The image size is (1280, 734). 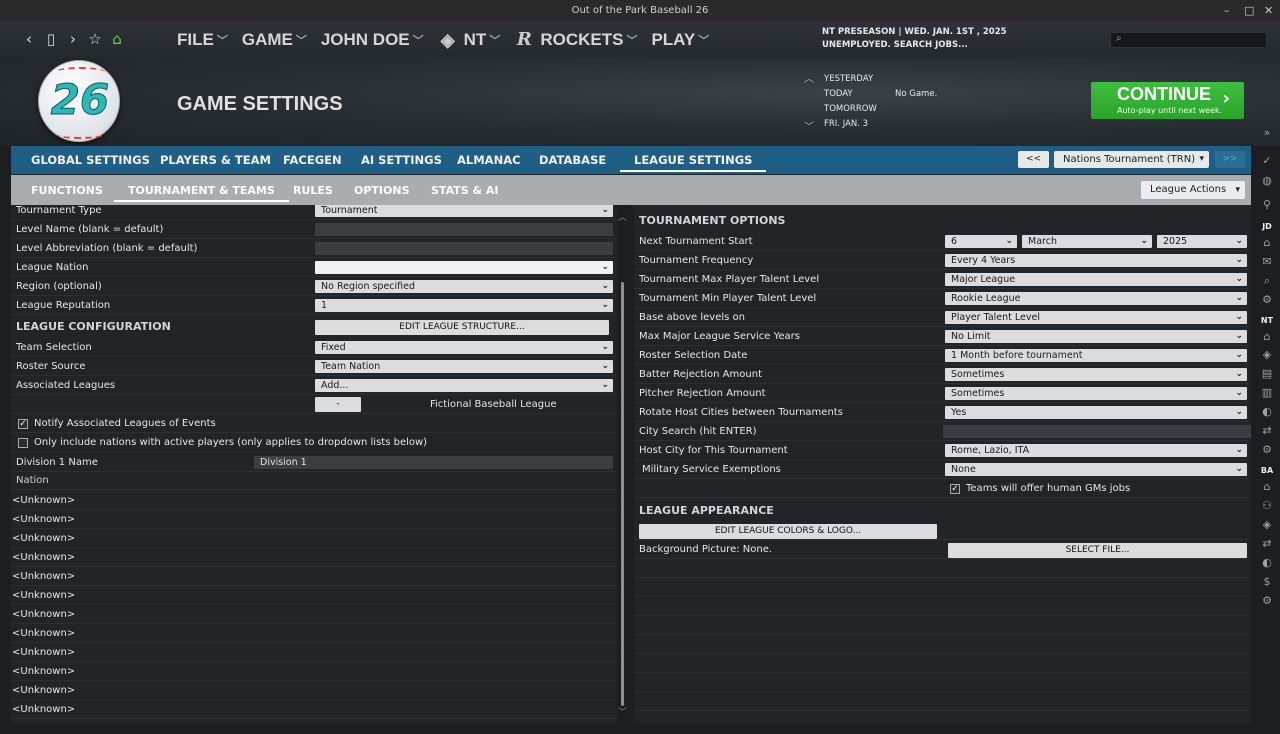 I want to click on left-pane-scrollbar: ︿ ﹀, so click(x=622, y=464).